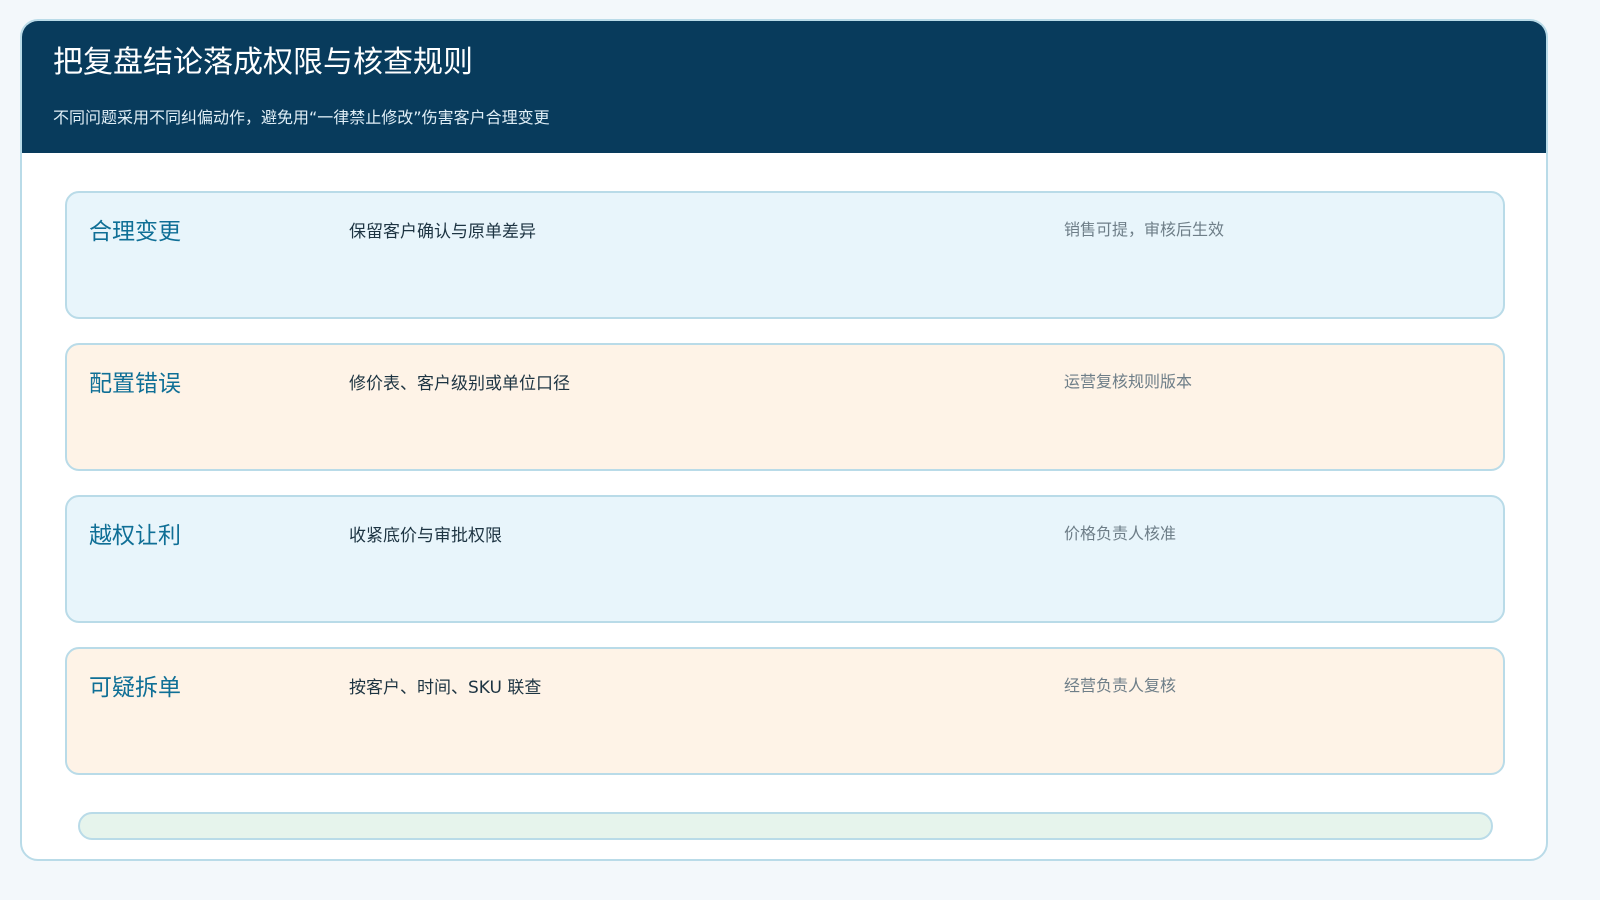 The width and height of the screenshot is (1600, 900). What do you see at coordinates (1120, 685) in the screenshot?
I see `rule-owner: 经营负责人复核` at bounding box center [1120, 685].